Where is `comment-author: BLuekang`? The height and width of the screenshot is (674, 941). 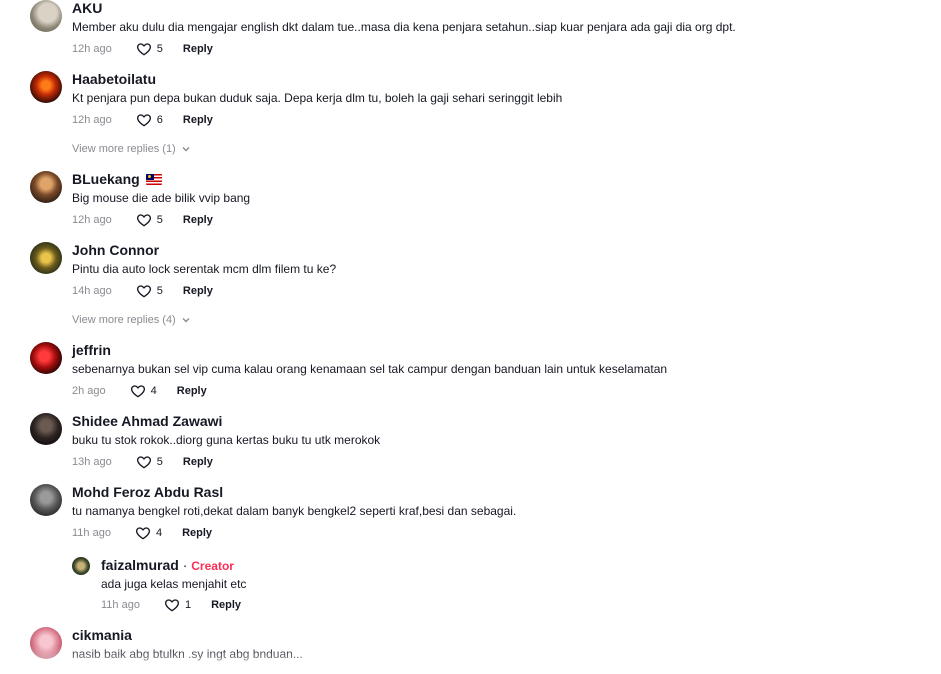
comment-author: BLuekang is located at coordinates (117, 179).